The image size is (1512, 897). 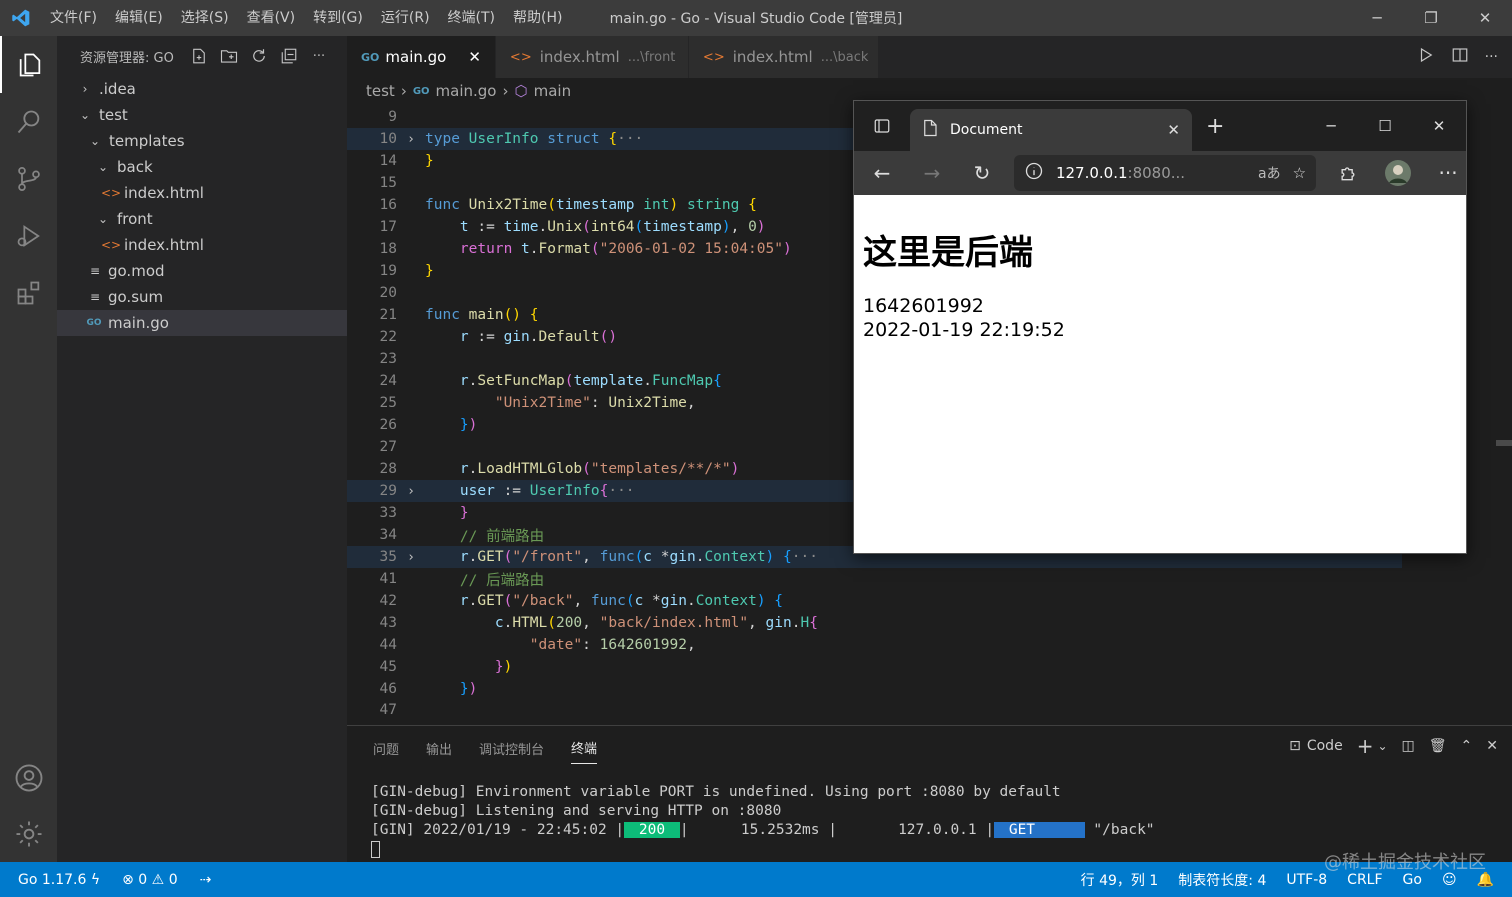 I want to click on collapse-all-icon, so click(x=289, y=56).